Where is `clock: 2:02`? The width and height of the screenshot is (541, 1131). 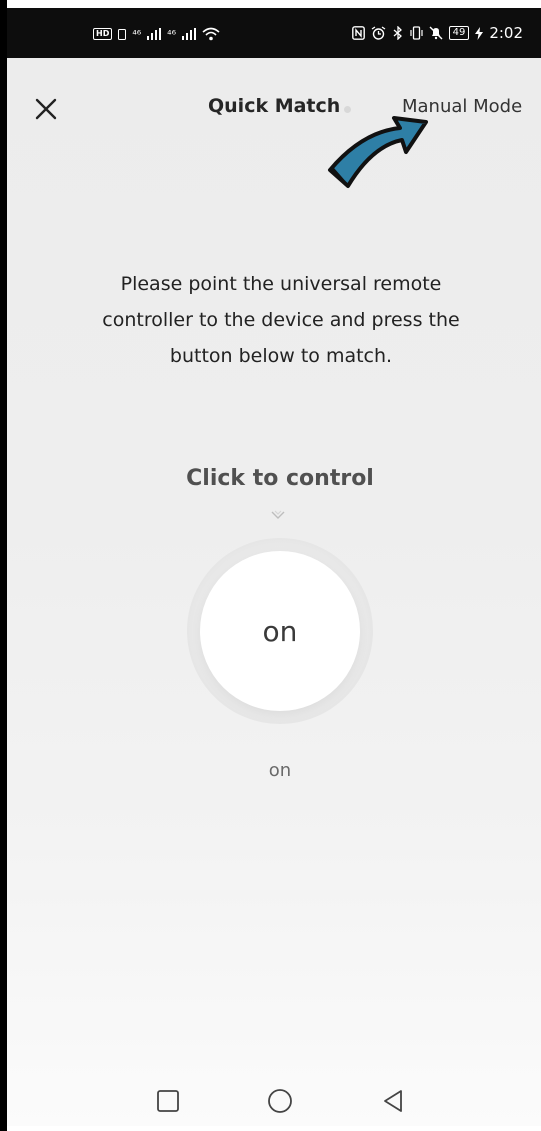
clock: 2:02 is located at coordinates (506, 33).